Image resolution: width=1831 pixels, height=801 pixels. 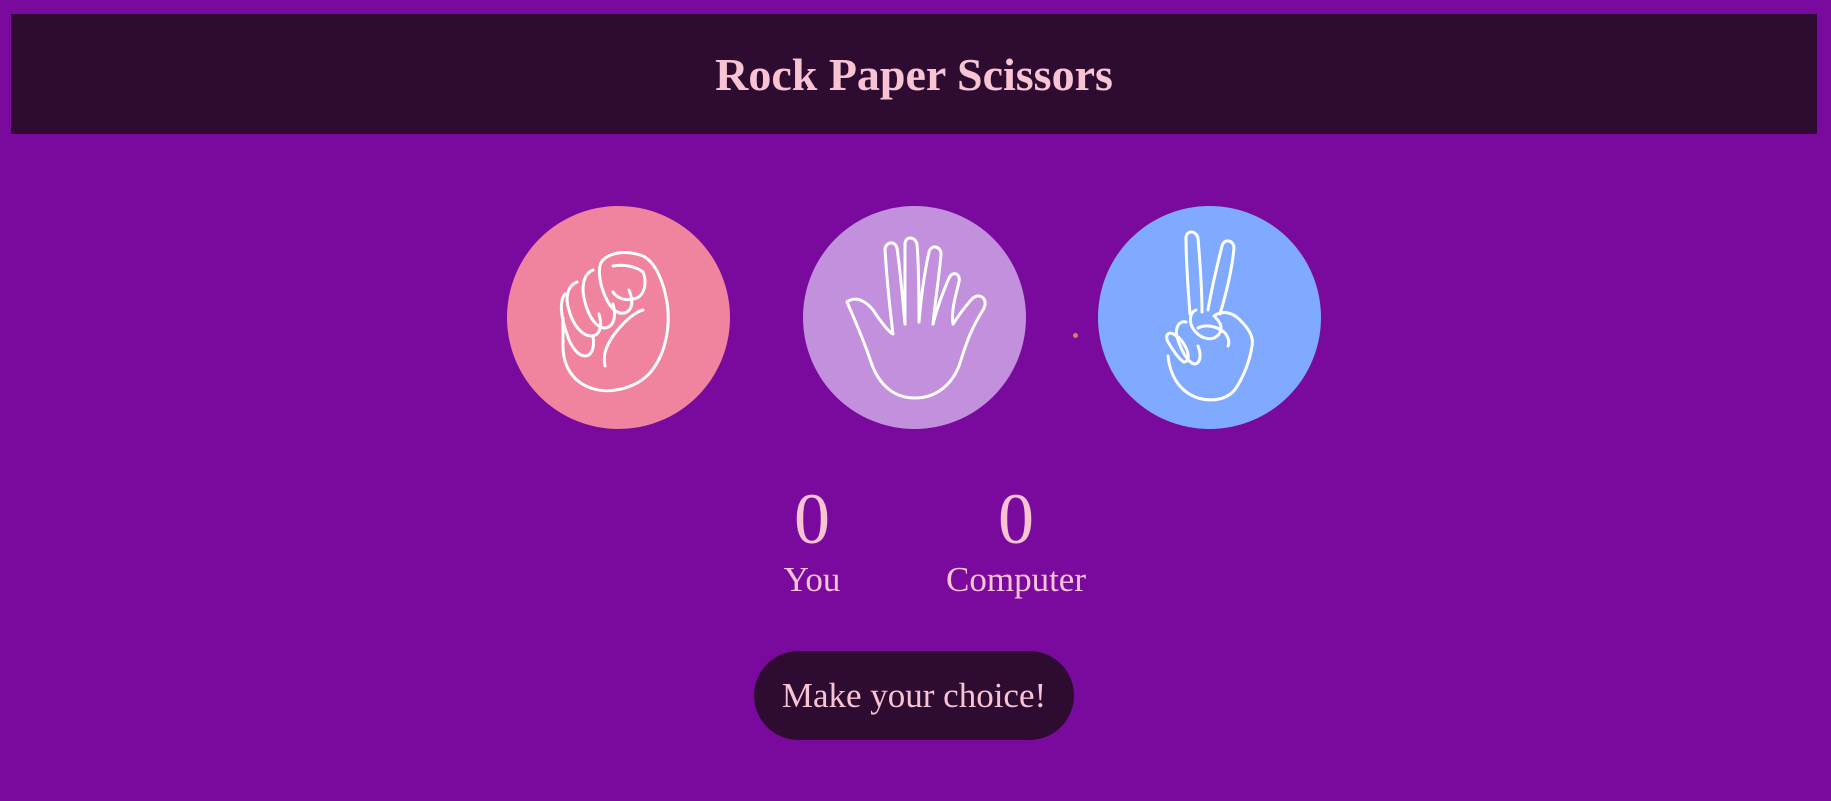 I want to click on paper-choice-button, so click(x=914, y=317).